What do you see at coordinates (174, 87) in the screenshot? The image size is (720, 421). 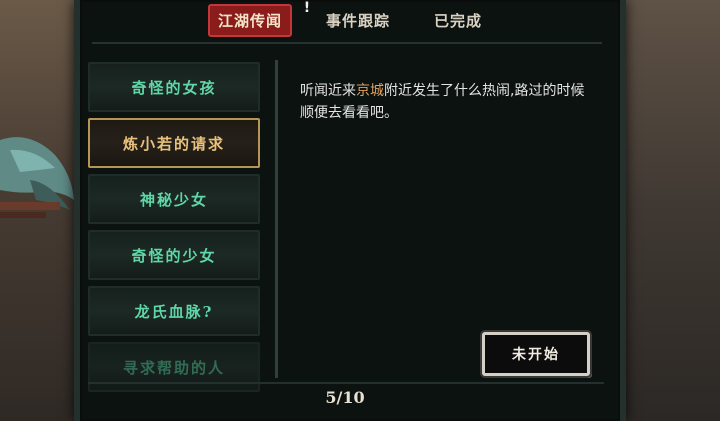 I see `quest-item: 奇怪的女孩` at bounding box center [174, 87].